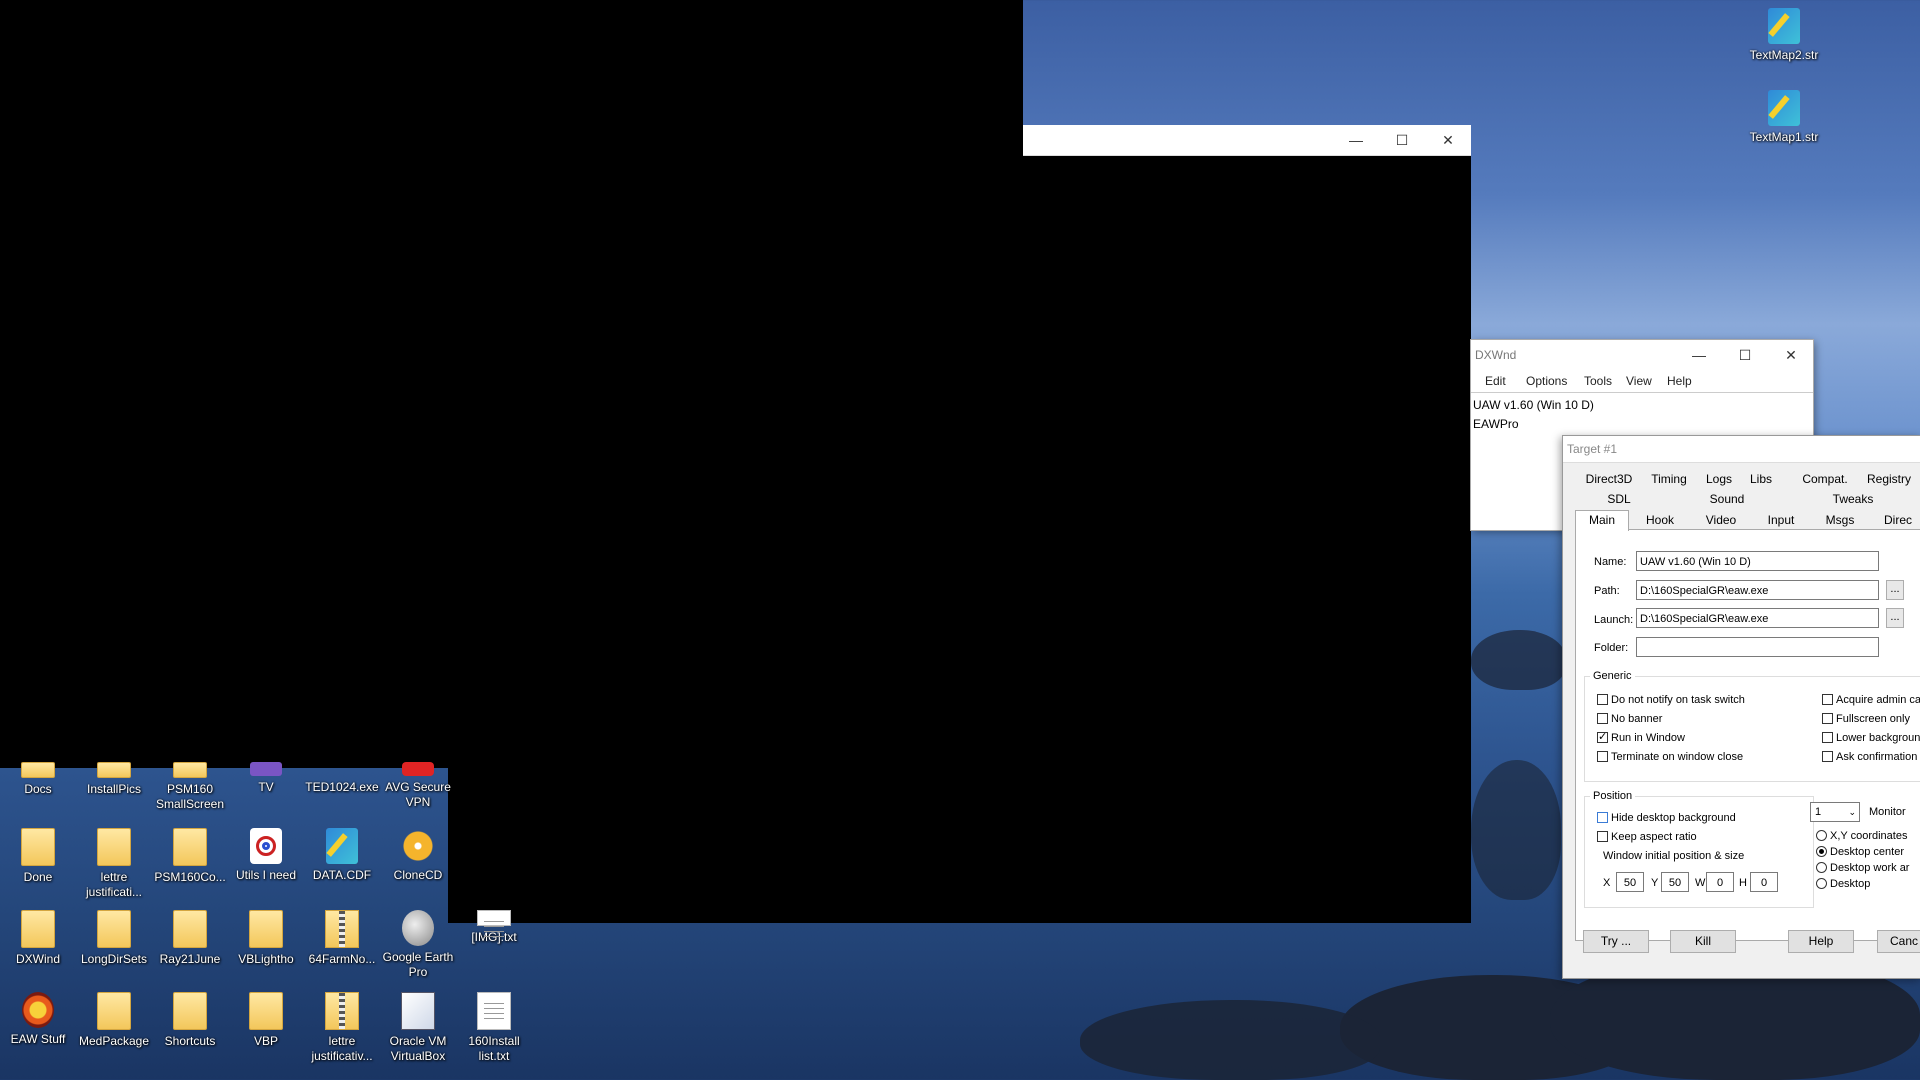 The height and width of the screenshot is (1080, 1920). Describe the element at coordinates (1866, 719) in the screenshot. I see `checkbox-fullscreen-only: Fullscreen only` at that location.